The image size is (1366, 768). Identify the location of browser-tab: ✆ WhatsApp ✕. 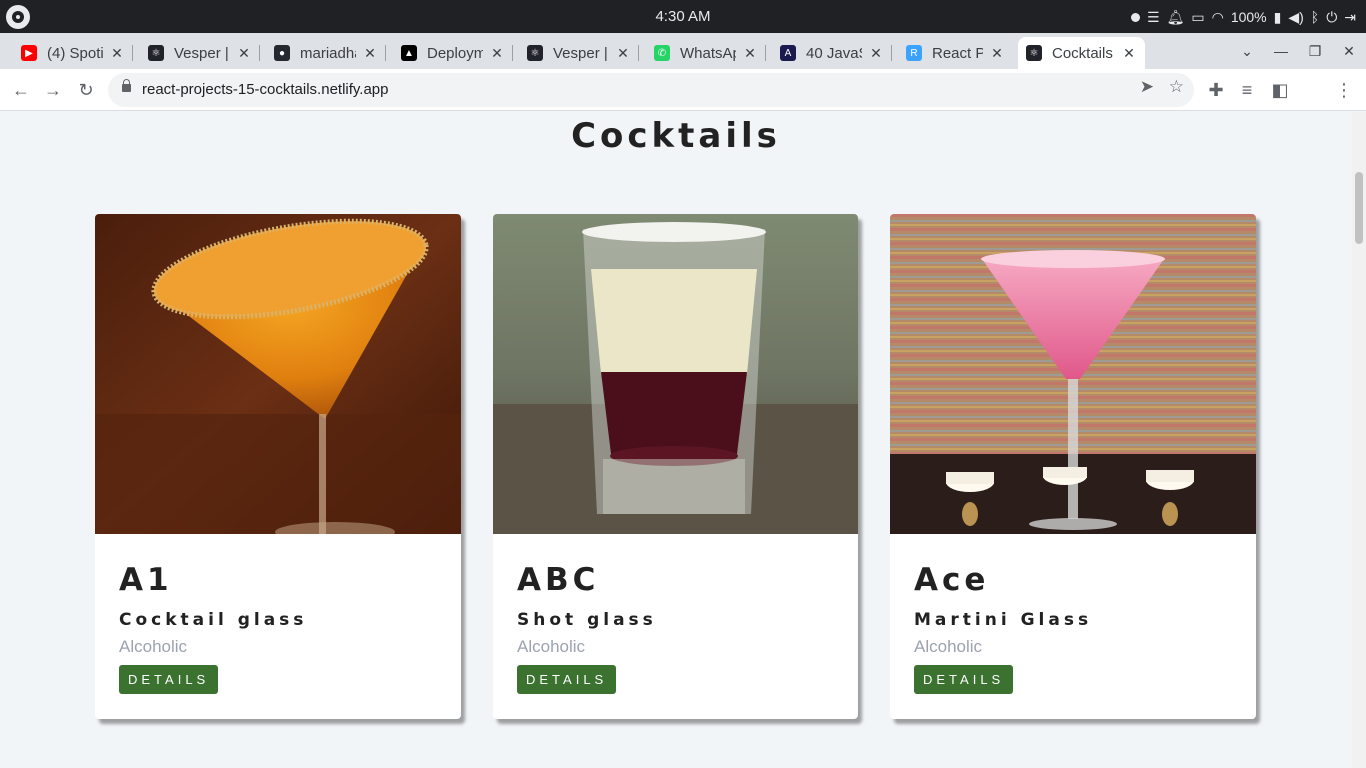
(706, 53).